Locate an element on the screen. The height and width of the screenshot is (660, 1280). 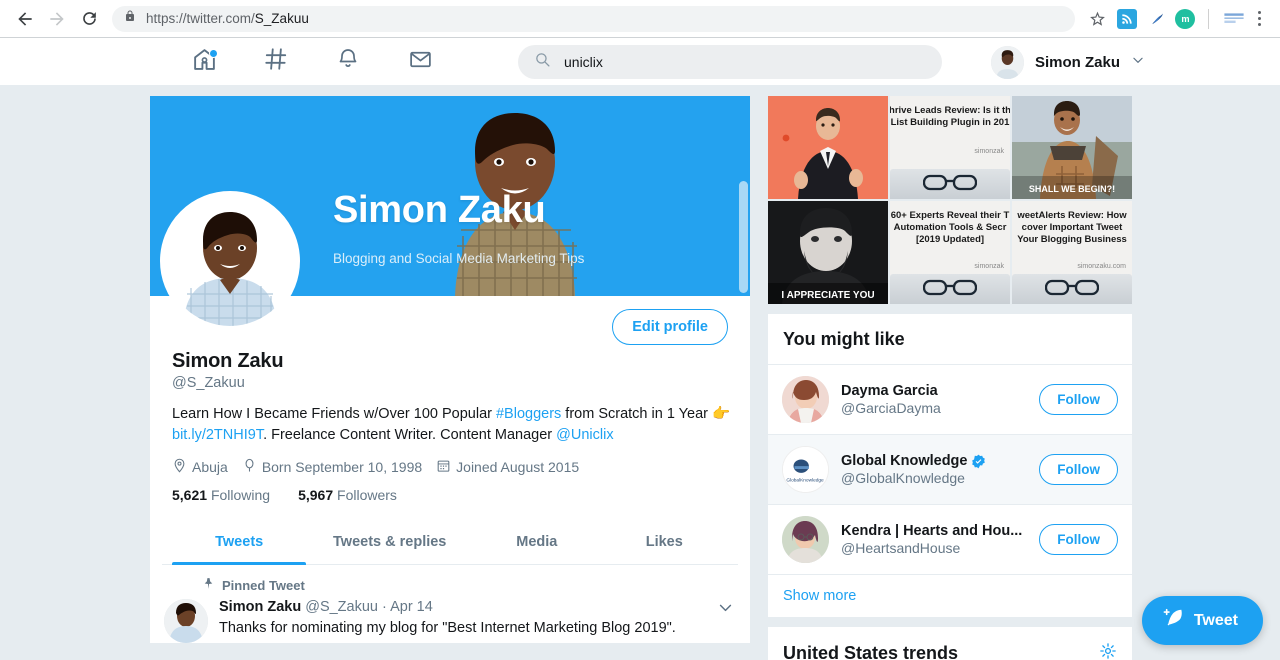
kebab-menu-icon is located at coordinates (1259, 19).